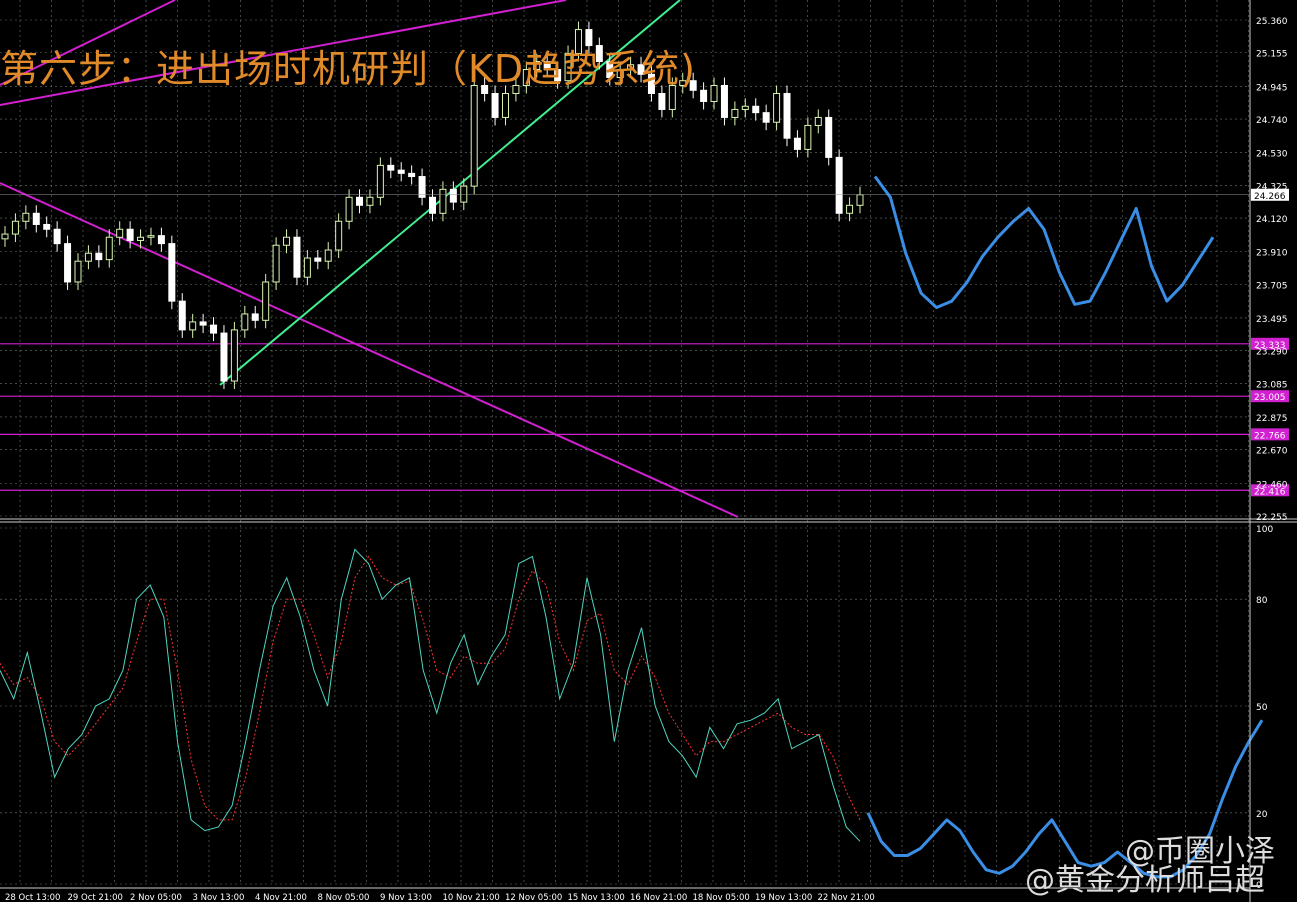 The width and height of the screenshot is (1297, 902). What do you see at coordinates (1272, 353) in the screenshot?
I see `price-tick-label: 23.290` at bounding box center [1272, 353].